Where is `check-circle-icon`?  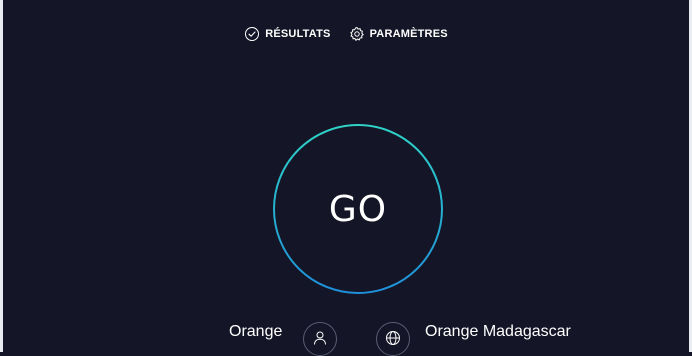 check-circle-icon is located at coordinates (252, 34).